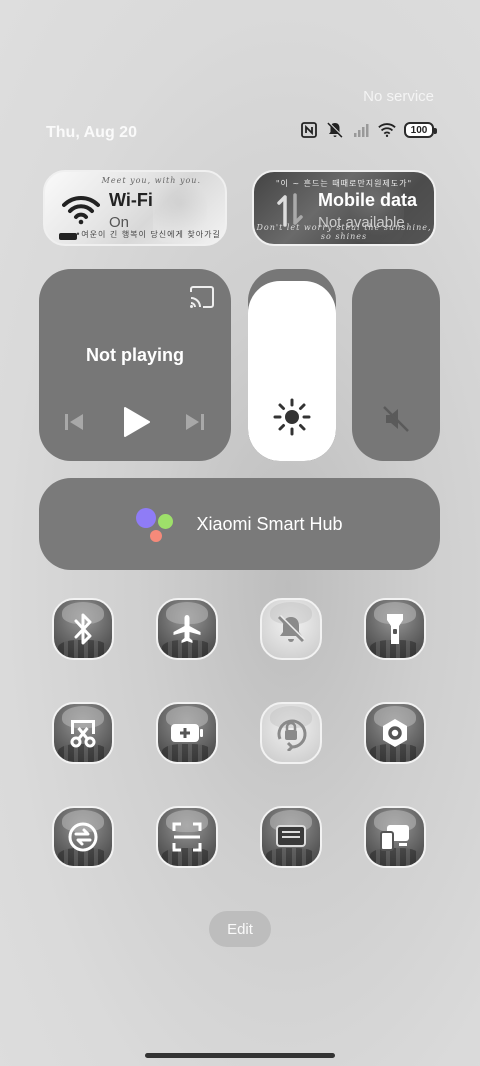  Describe the element at coordinates (136, 422) in the screenshot. I see `play-icon` at that location.